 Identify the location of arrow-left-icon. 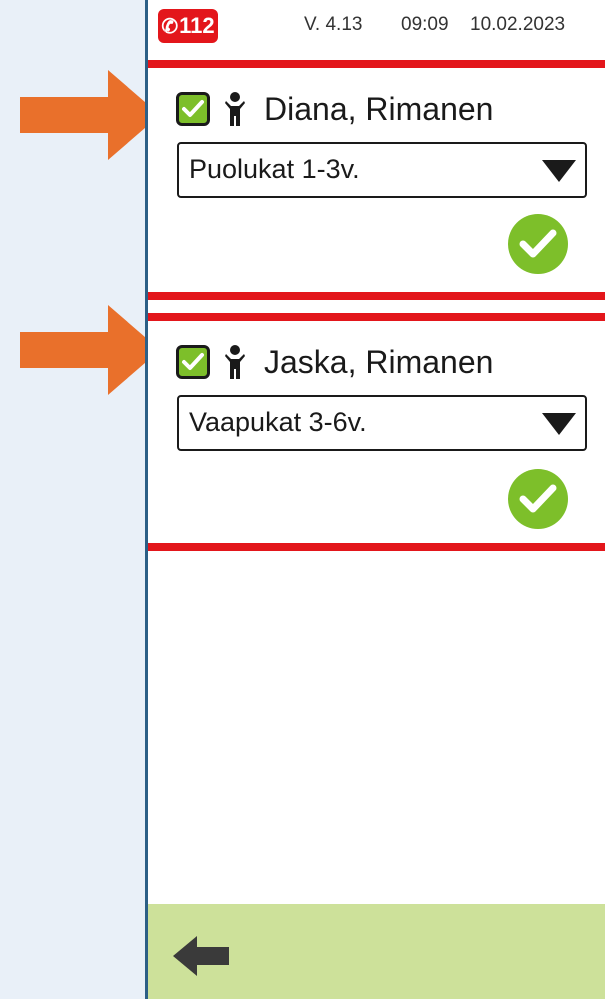
(201, 956).